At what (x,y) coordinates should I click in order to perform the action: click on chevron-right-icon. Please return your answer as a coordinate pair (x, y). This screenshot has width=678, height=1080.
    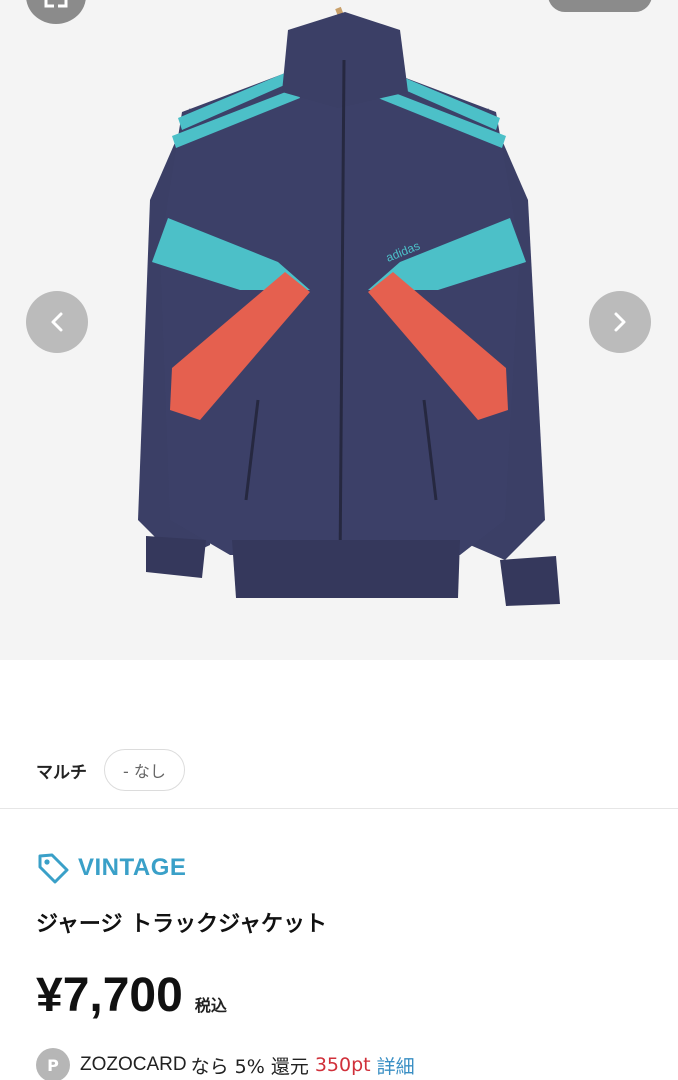
    Looking at the image, I should click on (620, 322).